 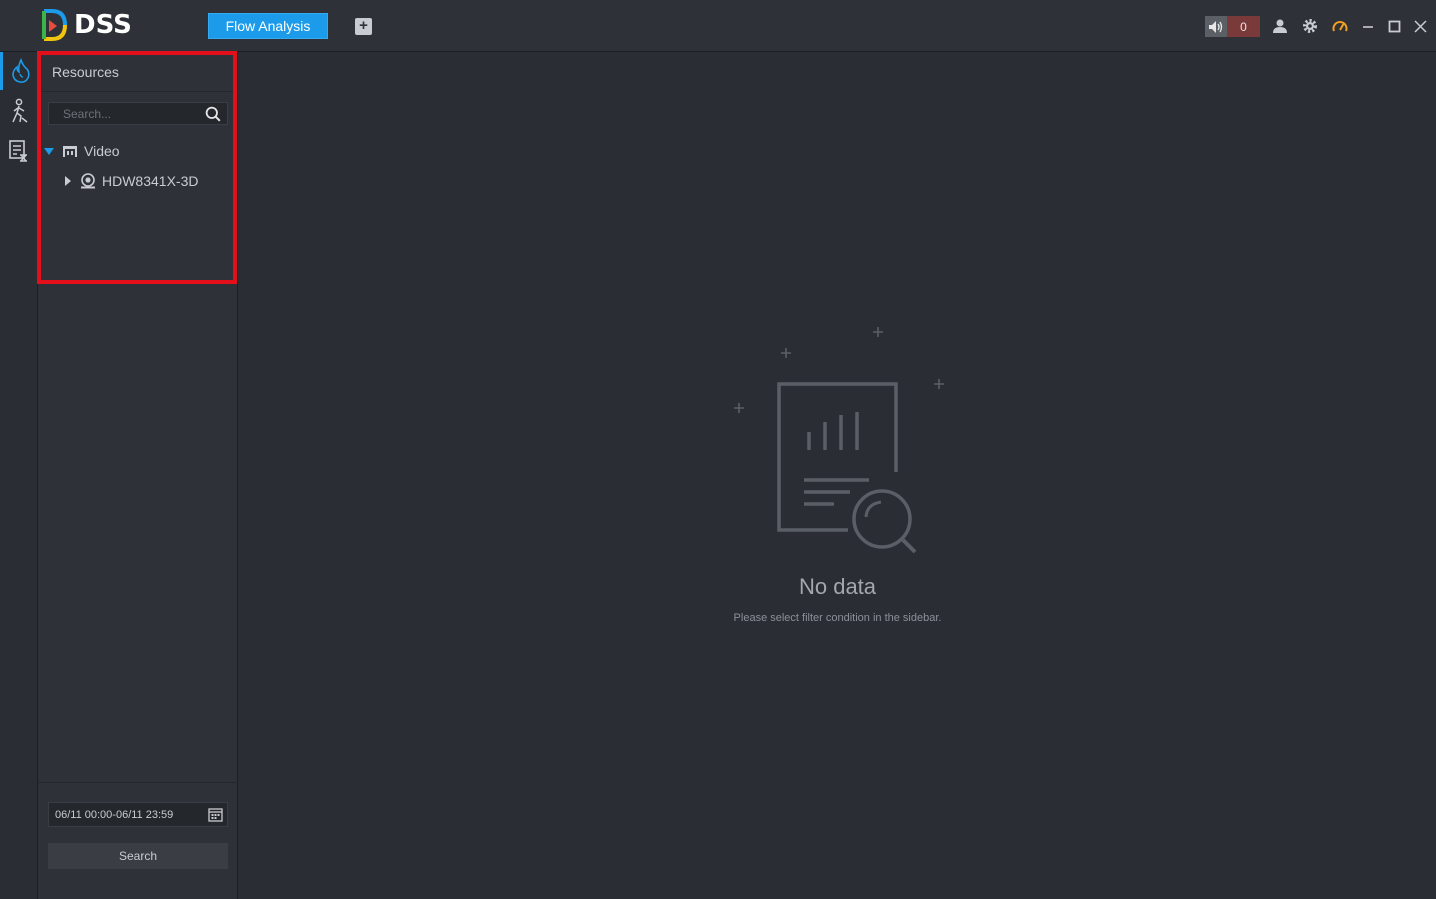 What do you see at coordinates (124, 113) in the screenshot?
I see `search-input` at bounding box center [124, 113].